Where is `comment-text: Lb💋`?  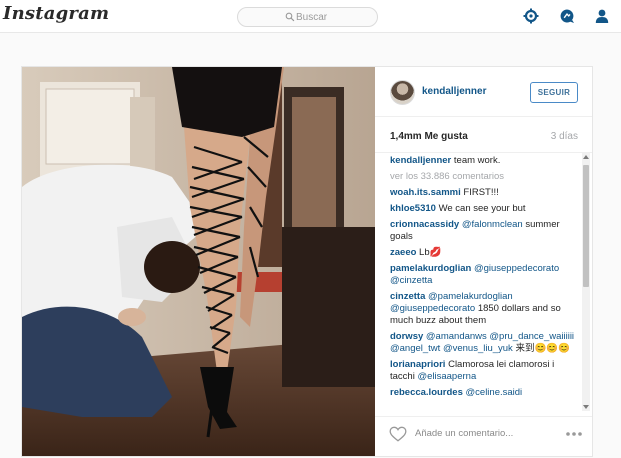
comment-text: Lb💋 is located at coordinates (430, 252).